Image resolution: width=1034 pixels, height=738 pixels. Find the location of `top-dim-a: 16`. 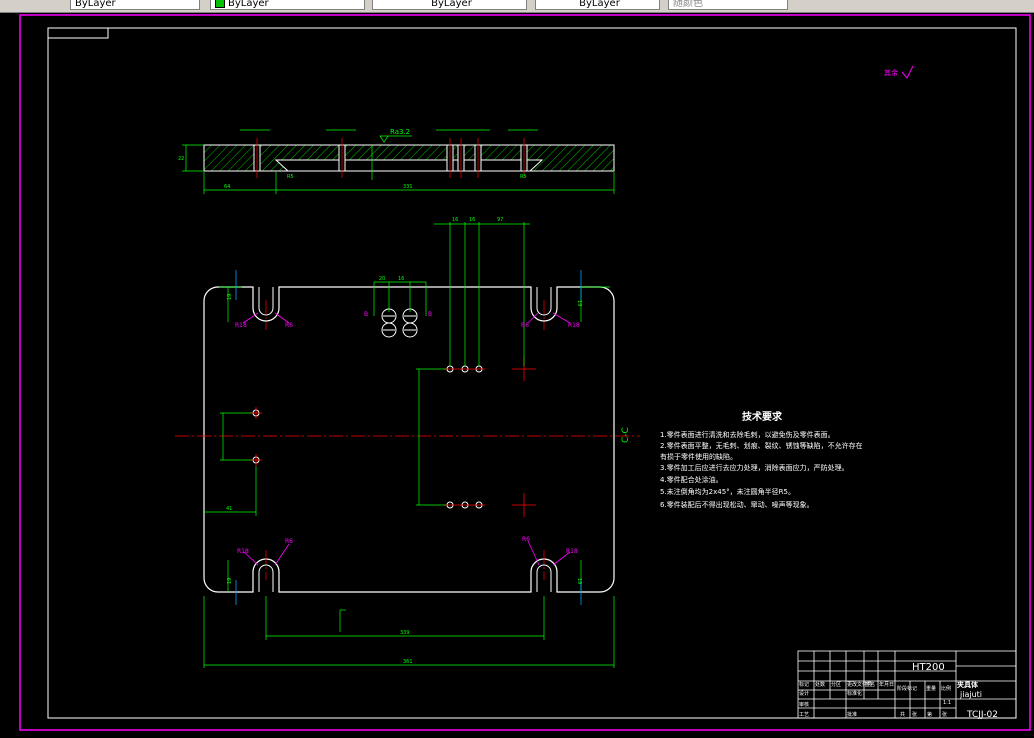

top-dim-a: 16 is located at coordinates (455, 220).